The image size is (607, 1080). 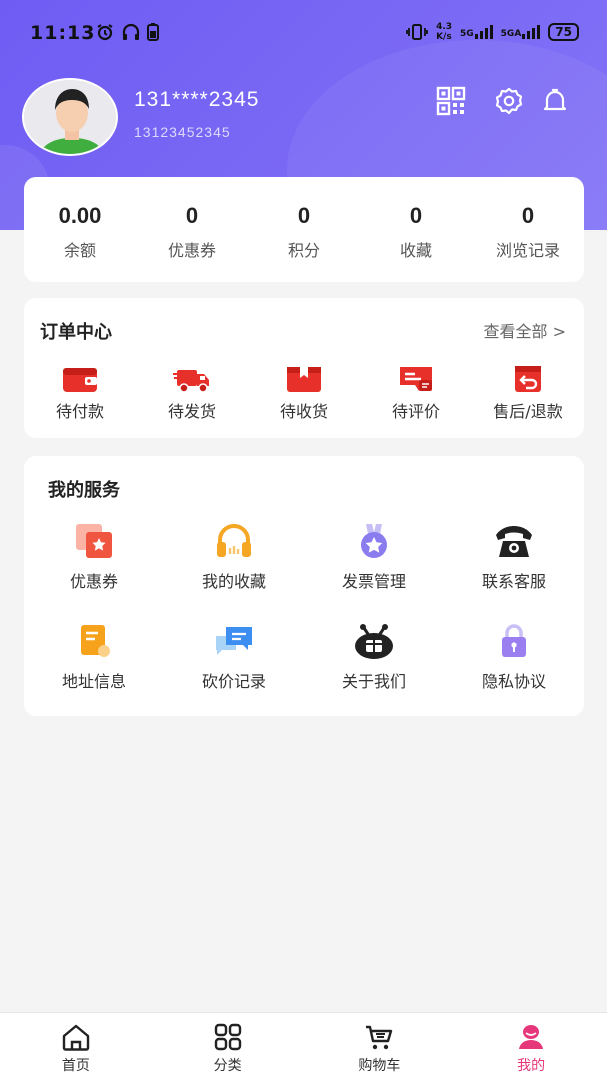 I want to click on bell-icon, so click(x=555, y=101).